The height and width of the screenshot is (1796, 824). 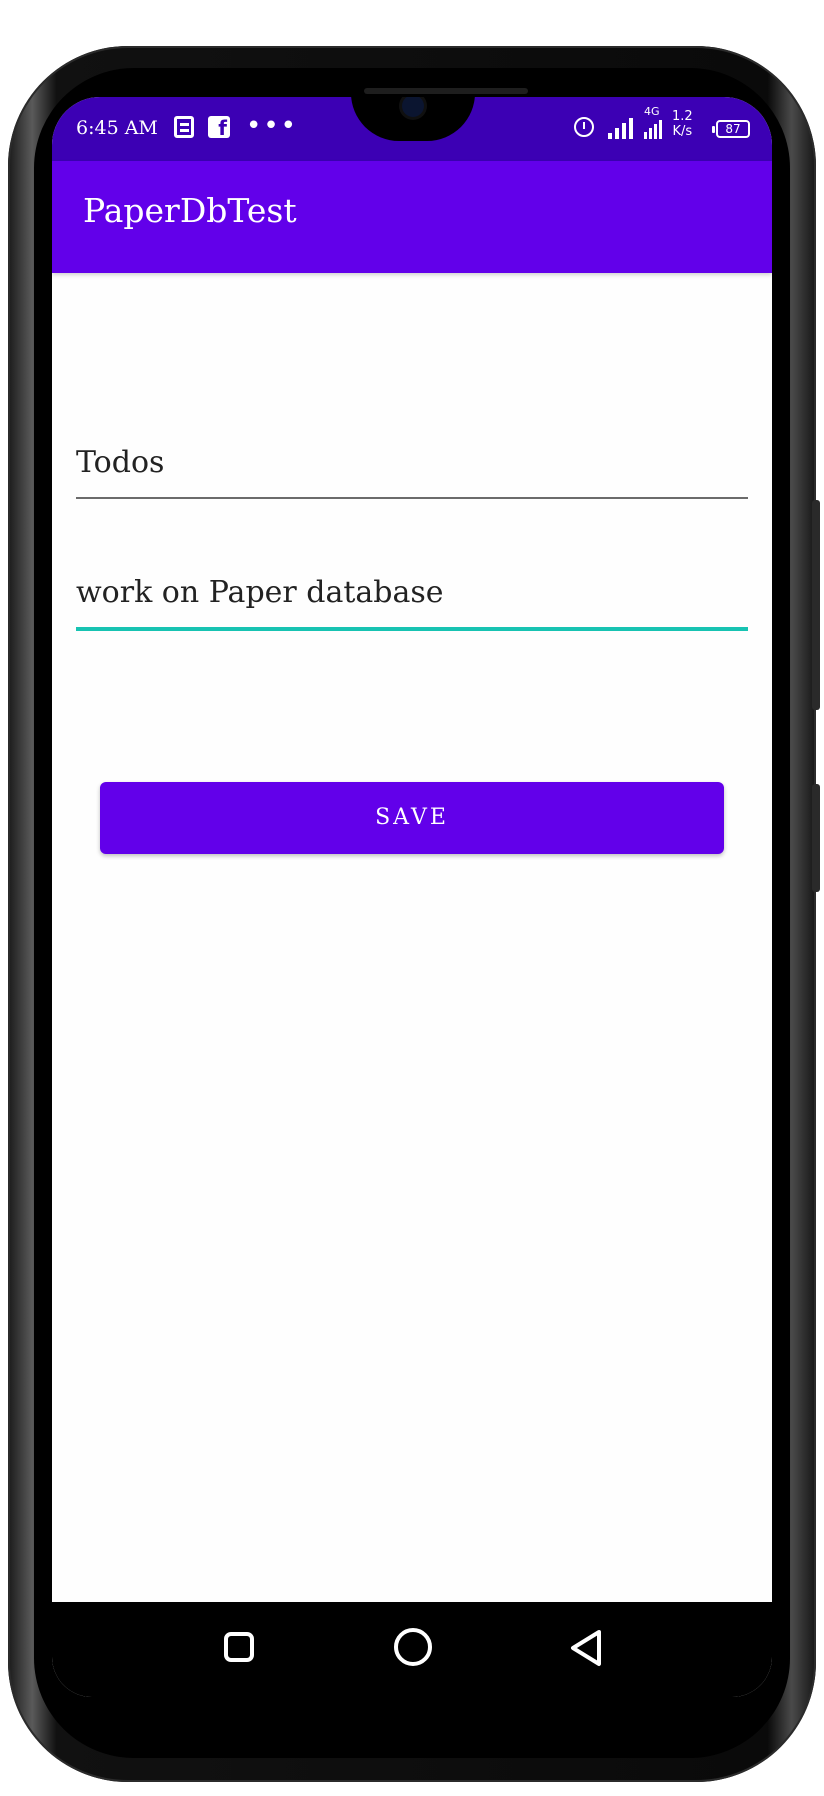 I want to click on save-button: SAVE, so click(x=412, y=818).